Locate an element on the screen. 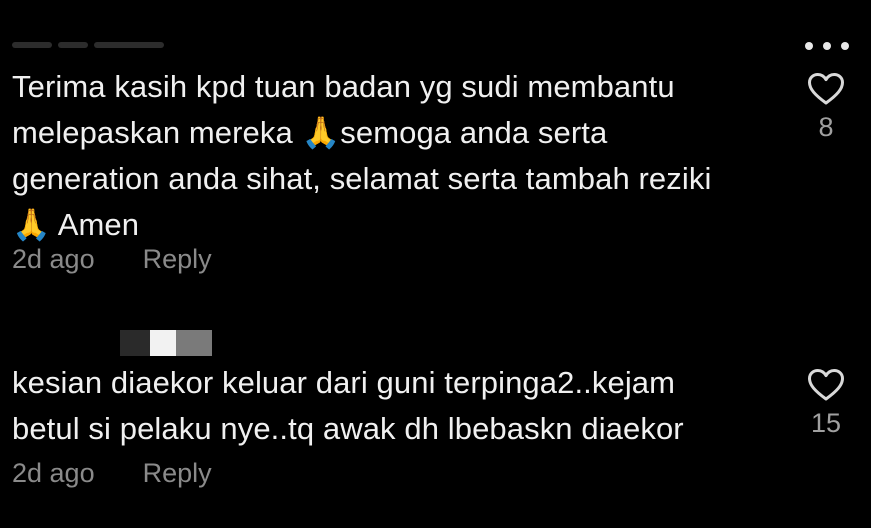 The width and height of the screenshot is (871, 528). like-button: 8 is located at coordinates (826, 107).